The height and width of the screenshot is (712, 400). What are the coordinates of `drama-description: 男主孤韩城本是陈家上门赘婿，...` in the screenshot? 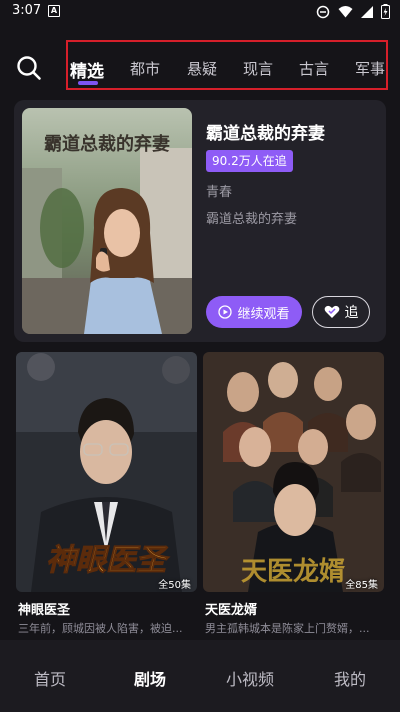 It's located at (287, 628).